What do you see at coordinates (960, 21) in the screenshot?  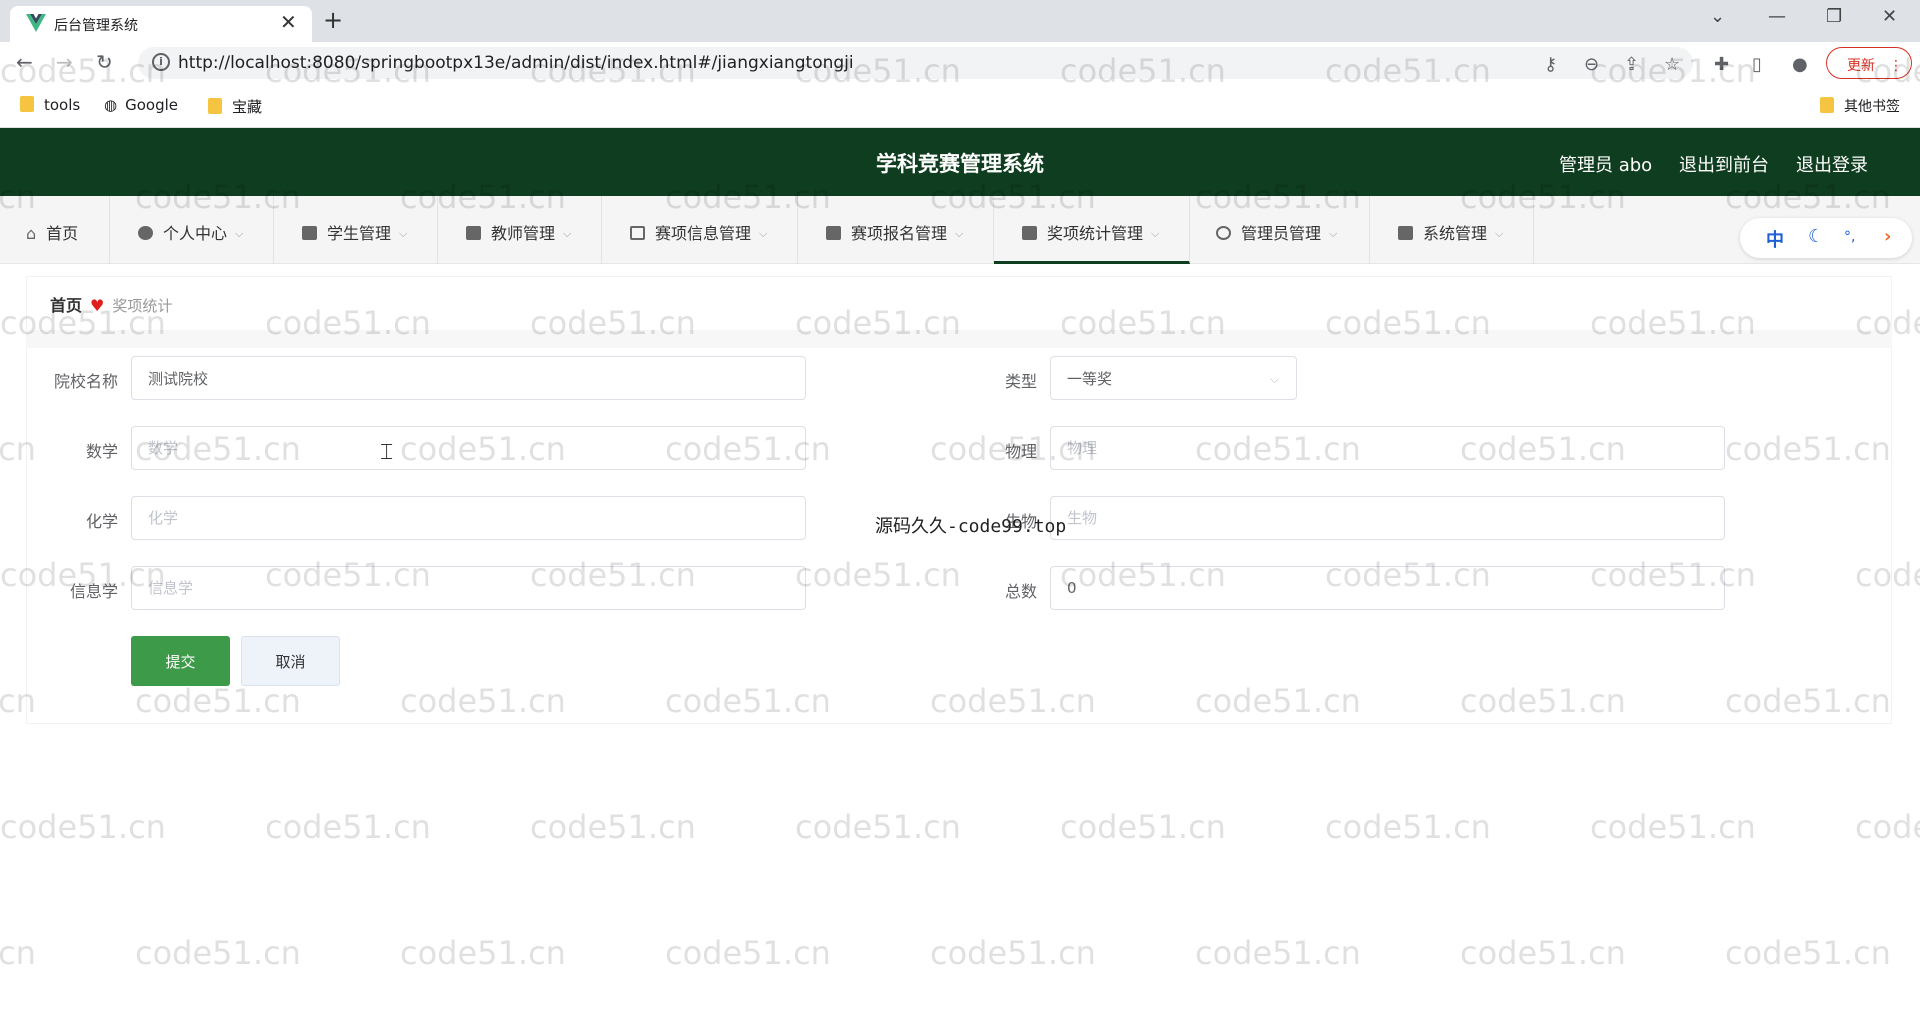 I see `browser-tab-bar: 后台管理系统 ✕ + ⌄ — ❐ ✕` at bounding box center [960, 21].